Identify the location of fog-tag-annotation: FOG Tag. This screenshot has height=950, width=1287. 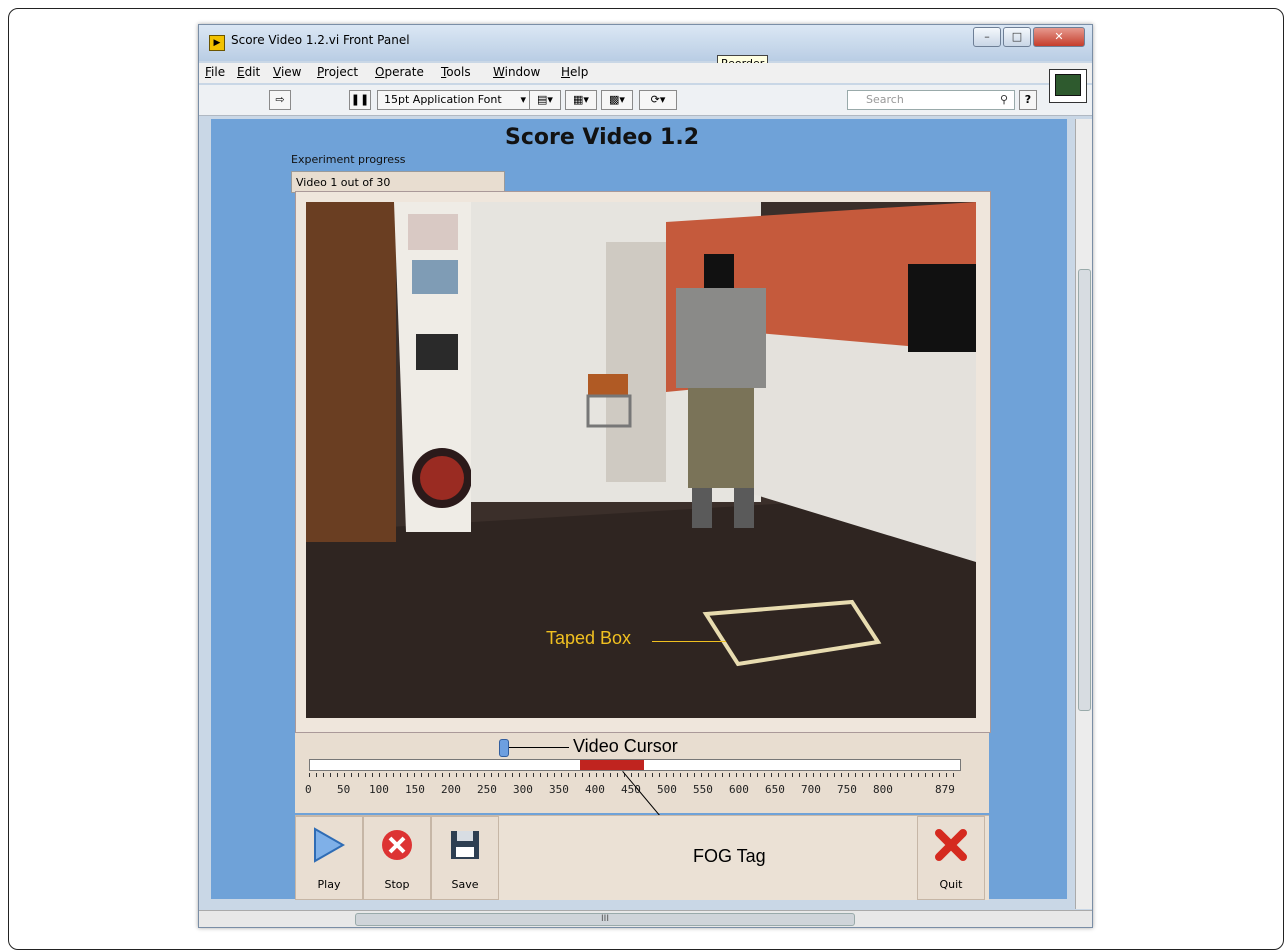
(729, 856).